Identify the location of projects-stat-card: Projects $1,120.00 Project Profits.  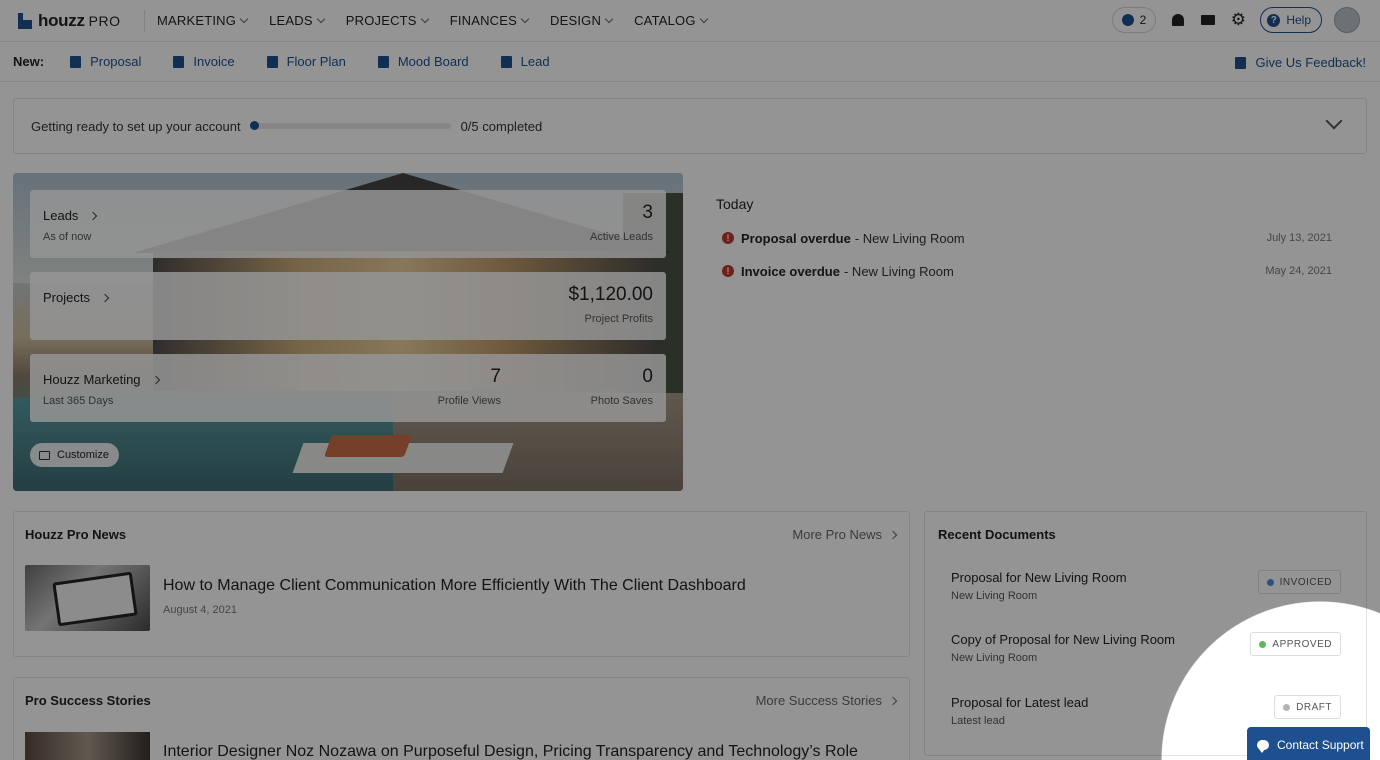
(348, 306).